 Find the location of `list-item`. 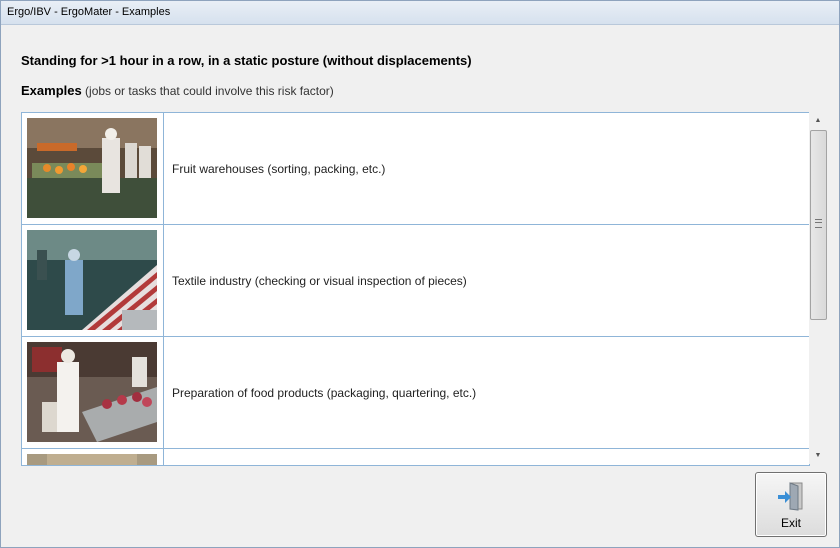

list-item is located at coordinates (415, 457).